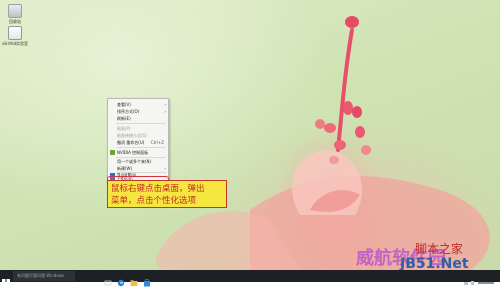 Image resolution: width=500 pixels, height=291 pixels. I want to click on menu-item-shortcut: Ctrl+Z, so click(157, 142).